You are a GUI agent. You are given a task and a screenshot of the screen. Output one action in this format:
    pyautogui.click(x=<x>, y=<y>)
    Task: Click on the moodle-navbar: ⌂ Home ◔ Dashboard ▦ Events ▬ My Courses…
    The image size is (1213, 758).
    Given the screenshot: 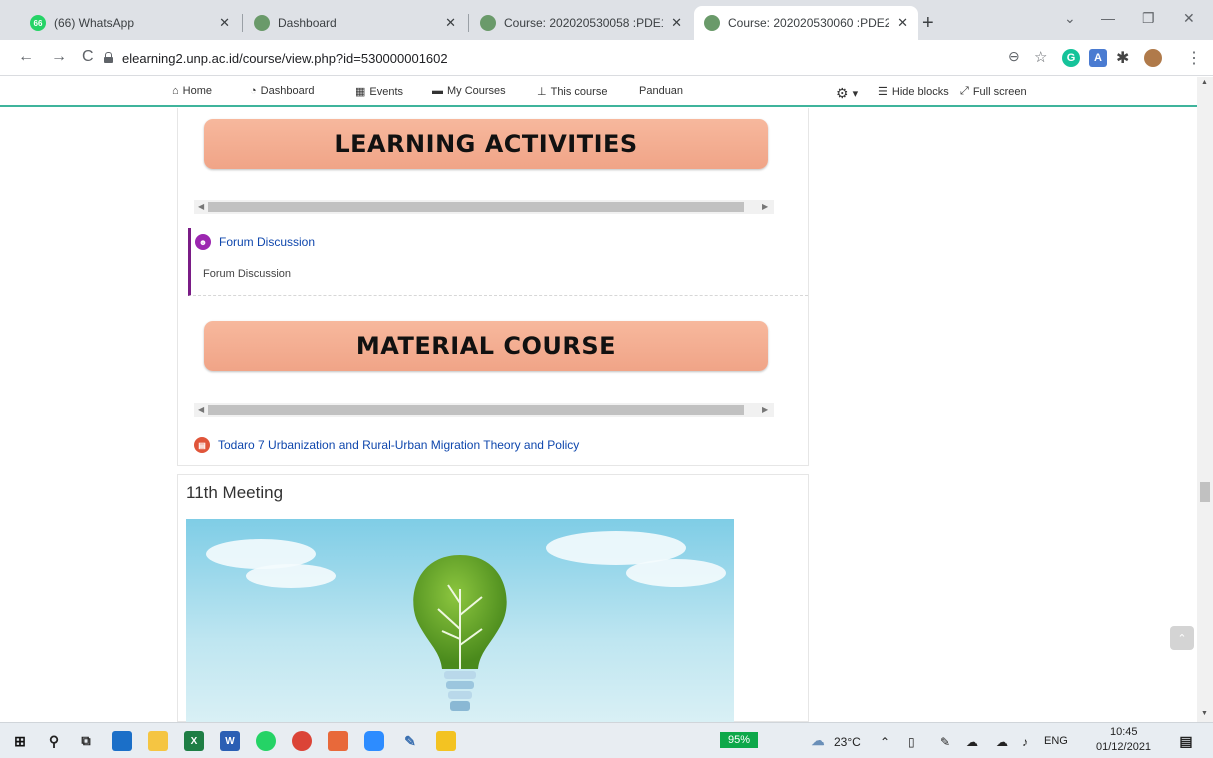 What is the action you would take?
    pyautogui.click(x=598, y=92)
    